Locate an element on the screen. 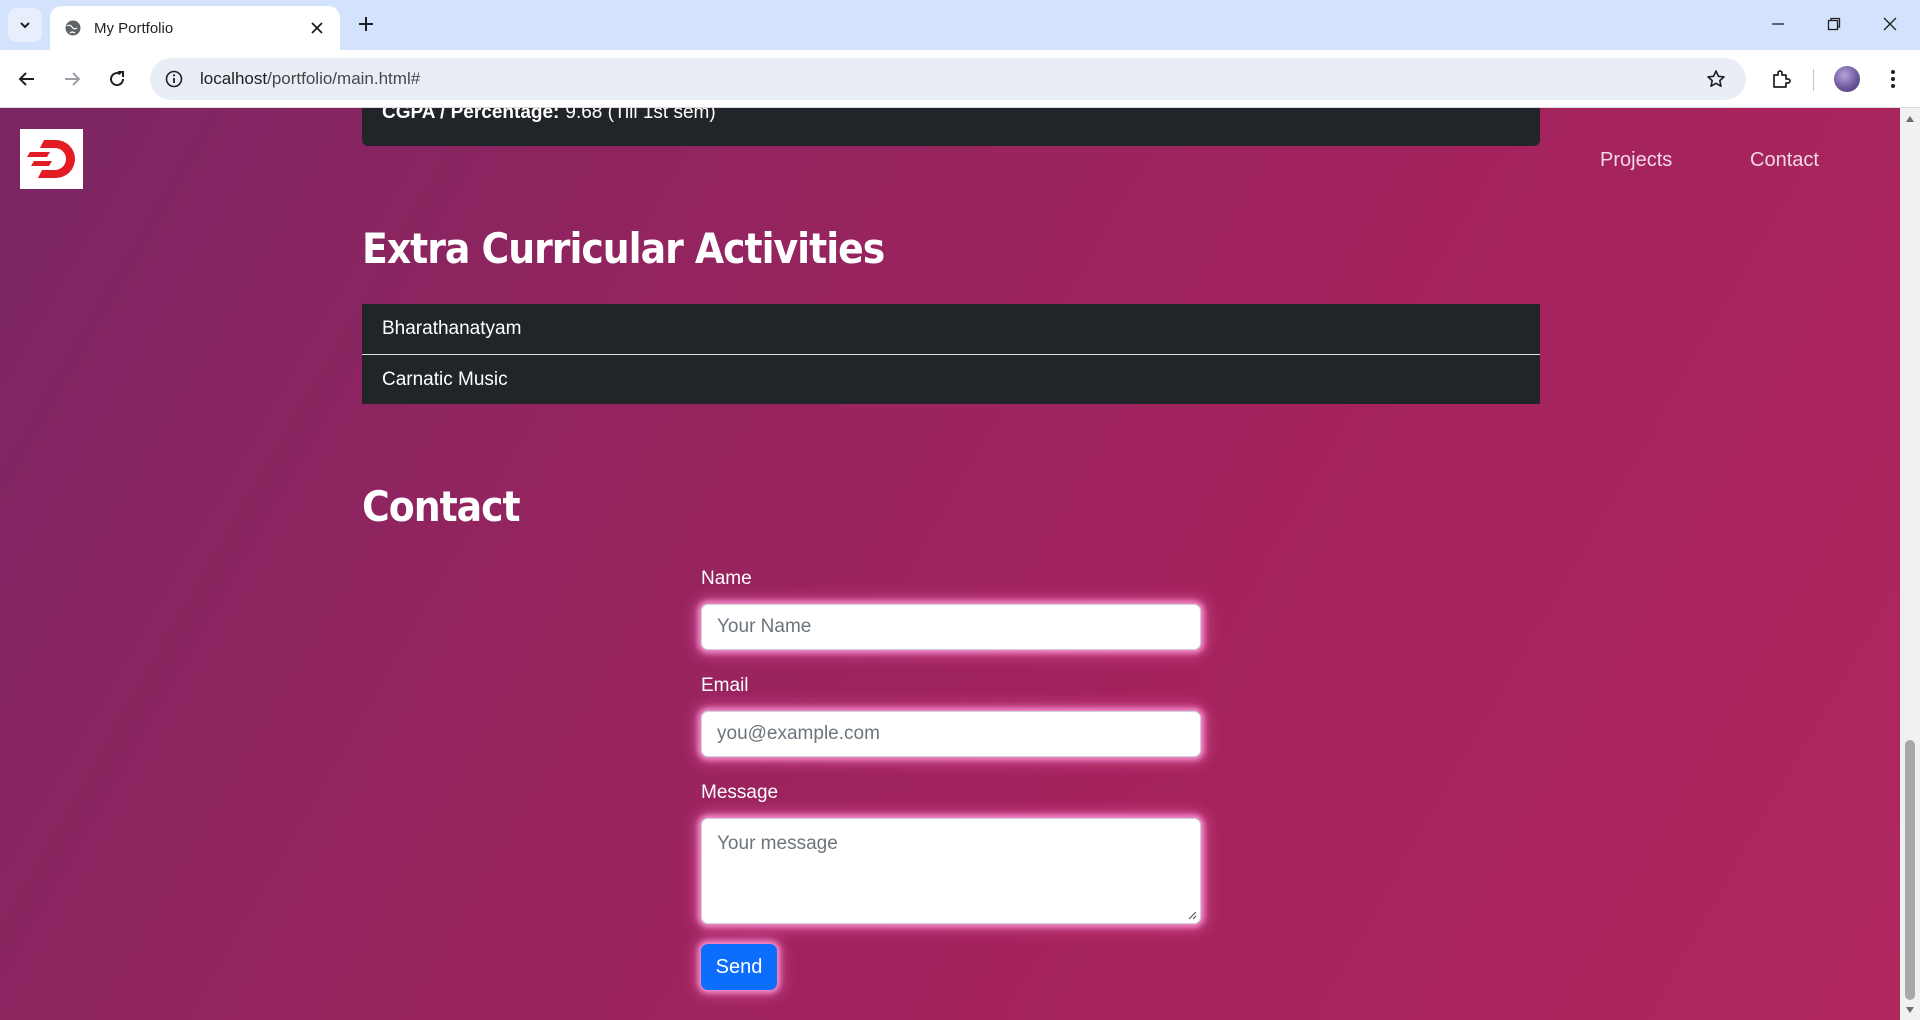 The height and width of the screenshot is (1020, 1920). extracurricular-list: Bharathanatyam Carnatic Music is located at coordinates (951, 354).